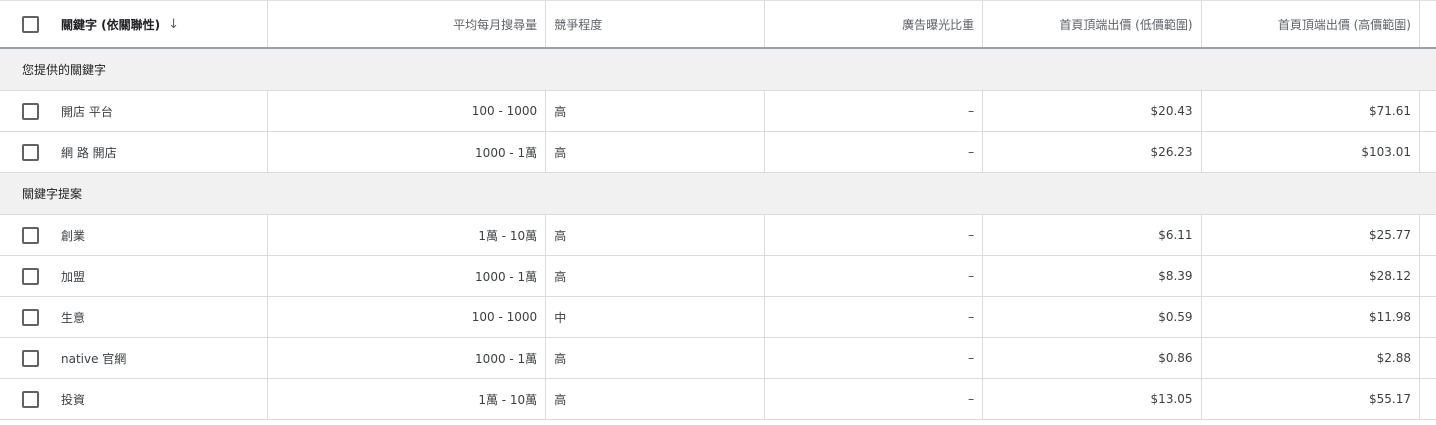 The height and width of the screenshot is (425, 1436). I want to click on keyword-text: 網 路 開店, so click(89, 152).